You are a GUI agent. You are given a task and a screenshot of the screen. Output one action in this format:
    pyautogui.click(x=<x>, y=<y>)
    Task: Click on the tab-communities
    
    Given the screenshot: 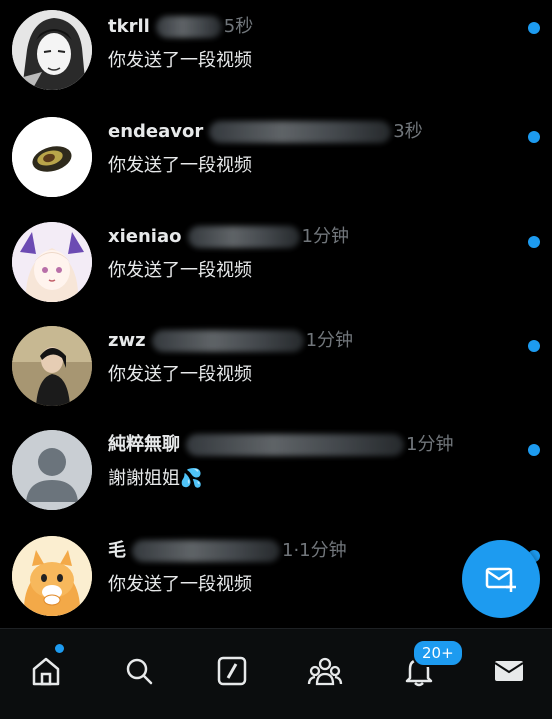 What is the action you would take?
    pyautogui.click(x=325, y=671)
    